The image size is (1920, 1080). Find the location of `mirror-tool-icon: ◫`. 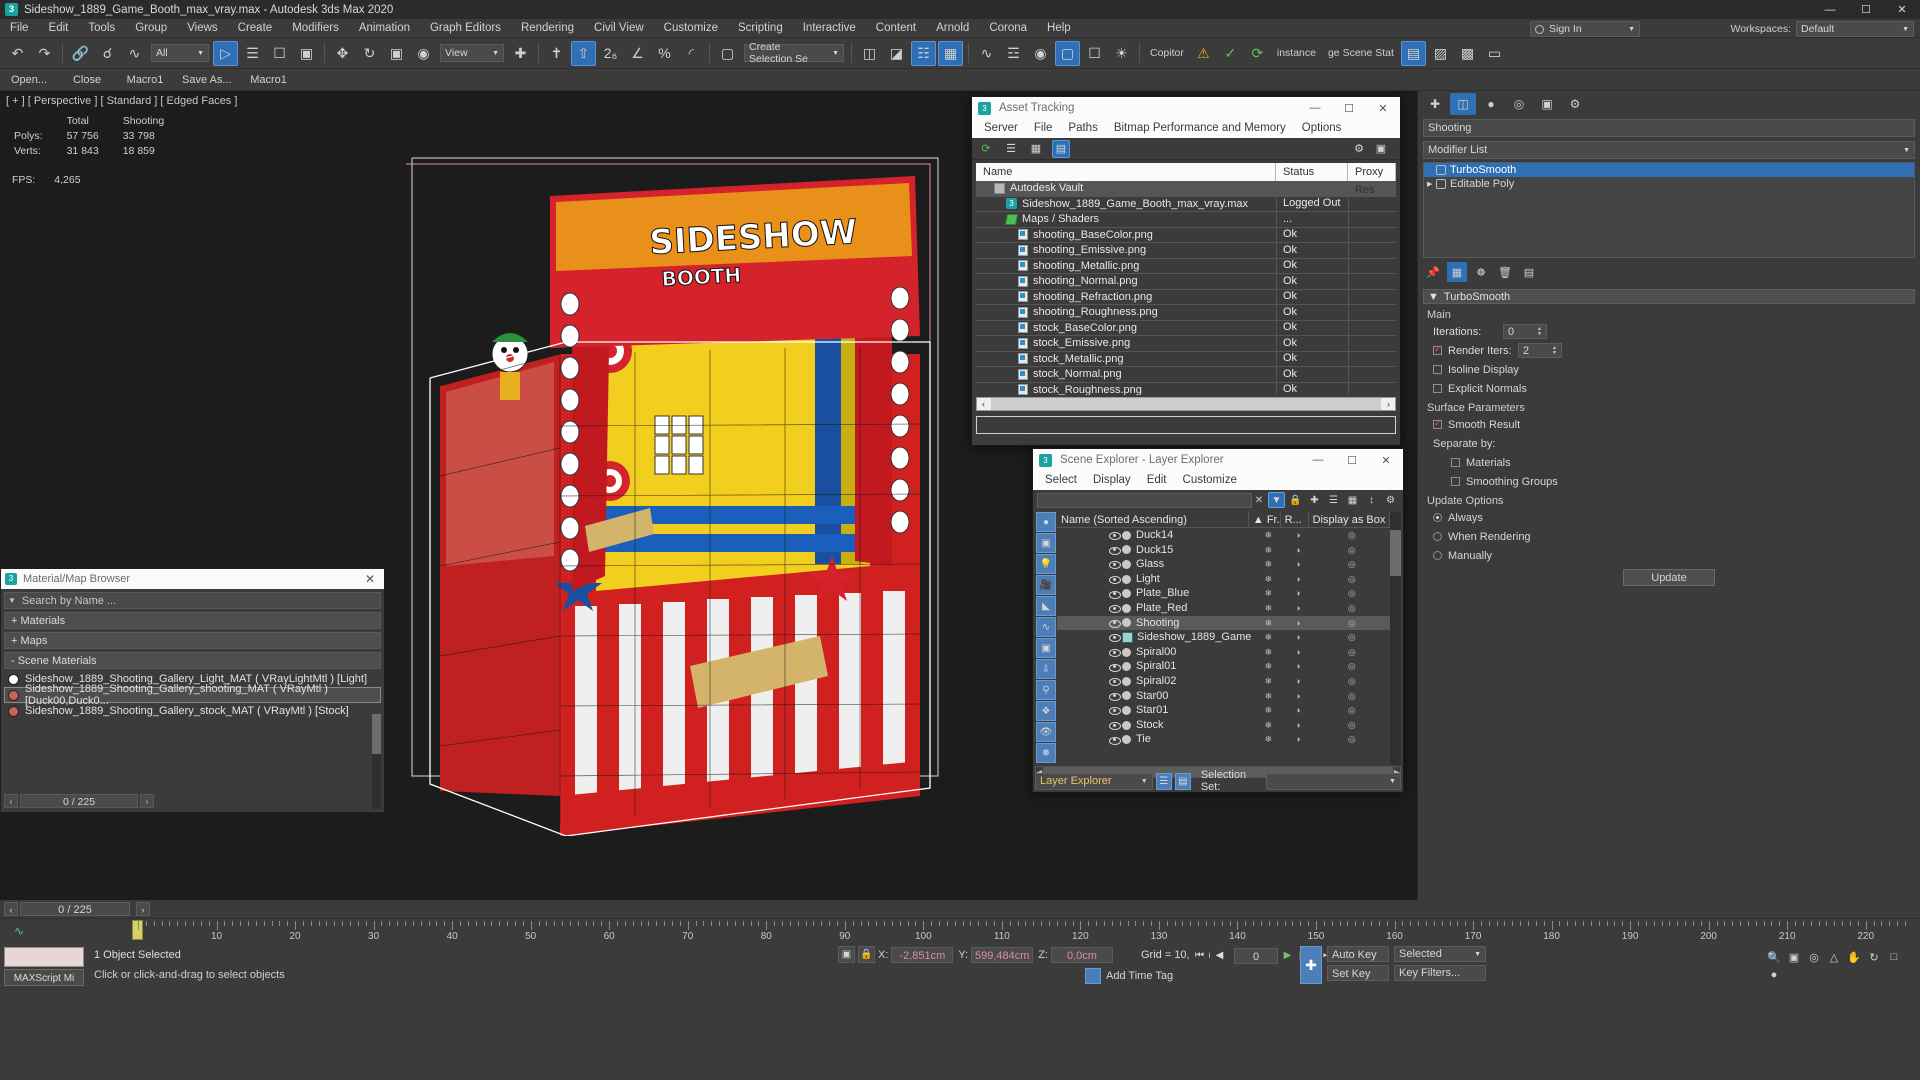

mirror-tool-icon: ◫ is located at coordinates (869, 53).